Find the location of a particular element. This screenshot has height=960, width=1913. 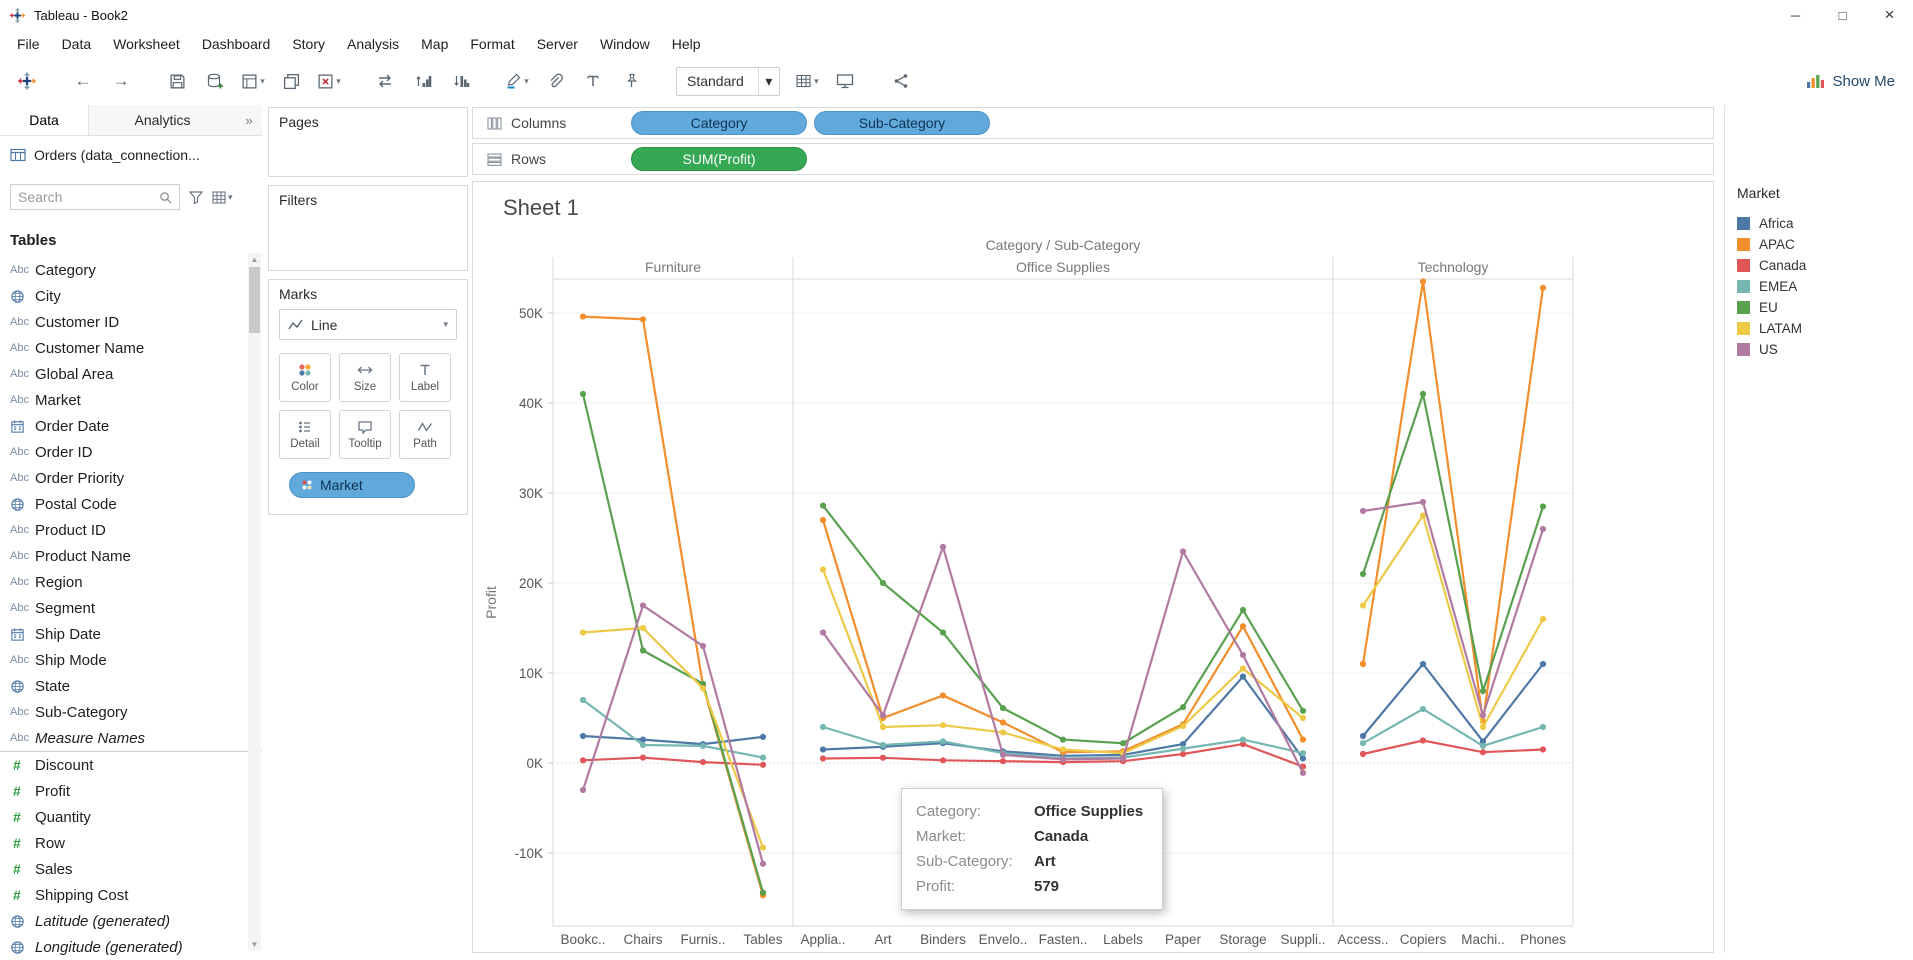

sort-descending-button is located at coordinates (461, 81).